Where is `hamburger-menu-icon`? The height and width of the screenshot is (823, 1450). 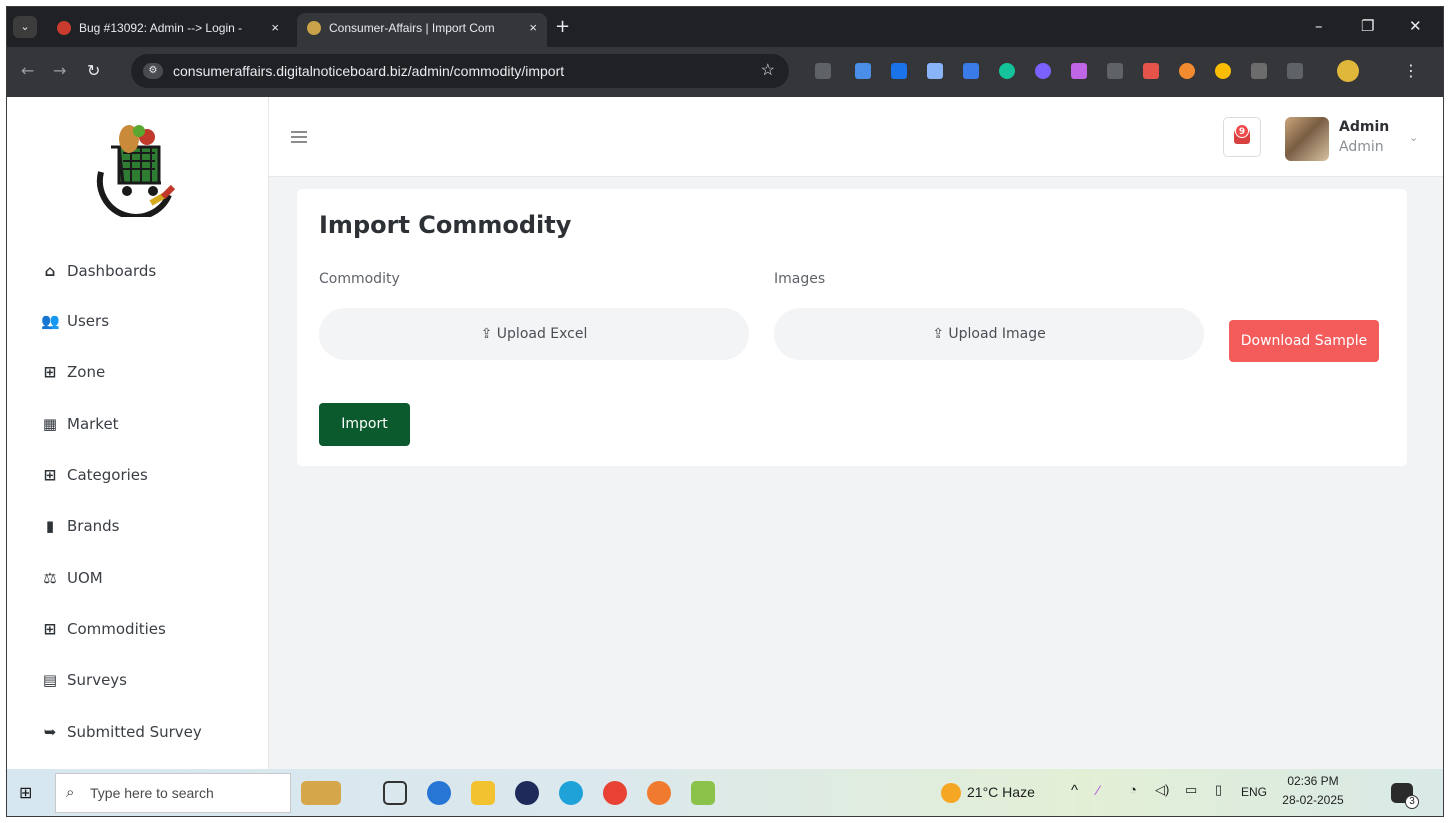
hamburger-menu-icon is located at coordinates (299, 137).